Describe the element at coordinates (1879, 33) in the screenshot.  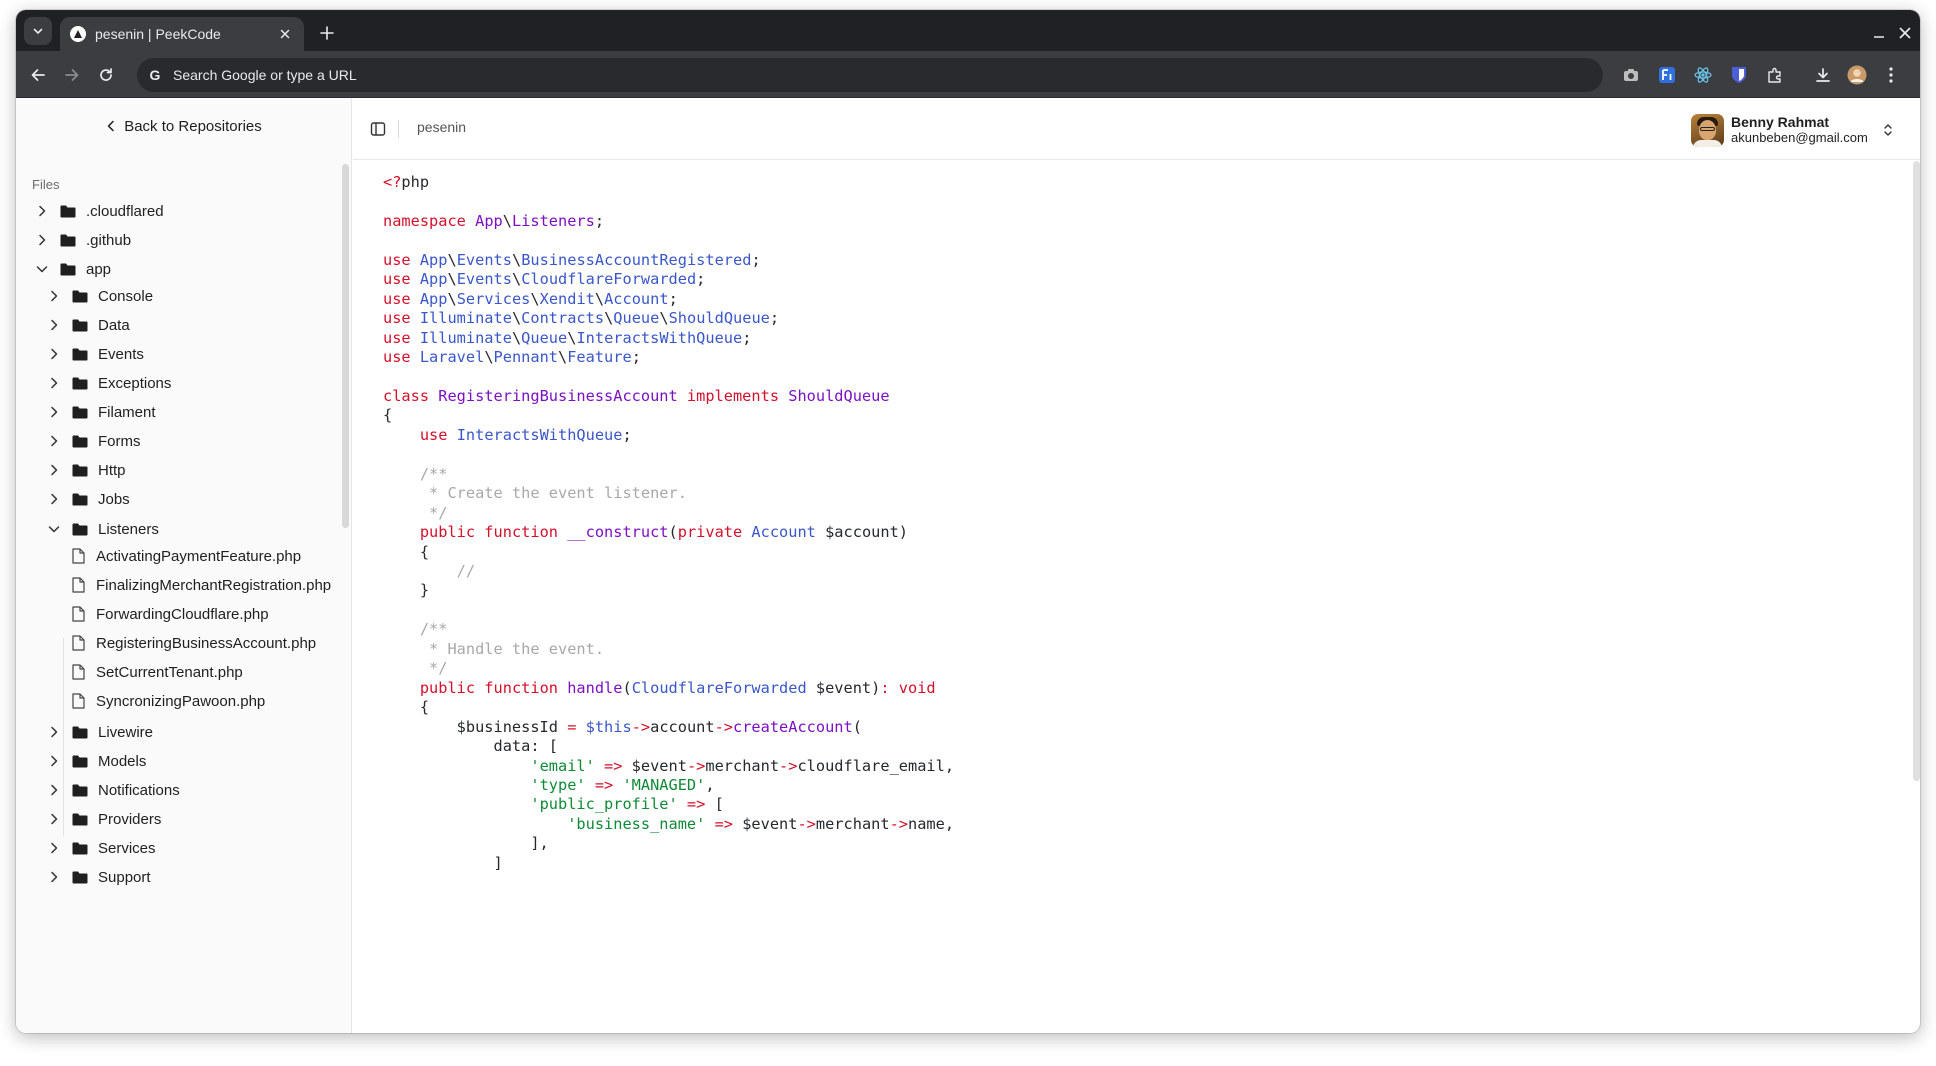
I see `minimize-button` at that location.